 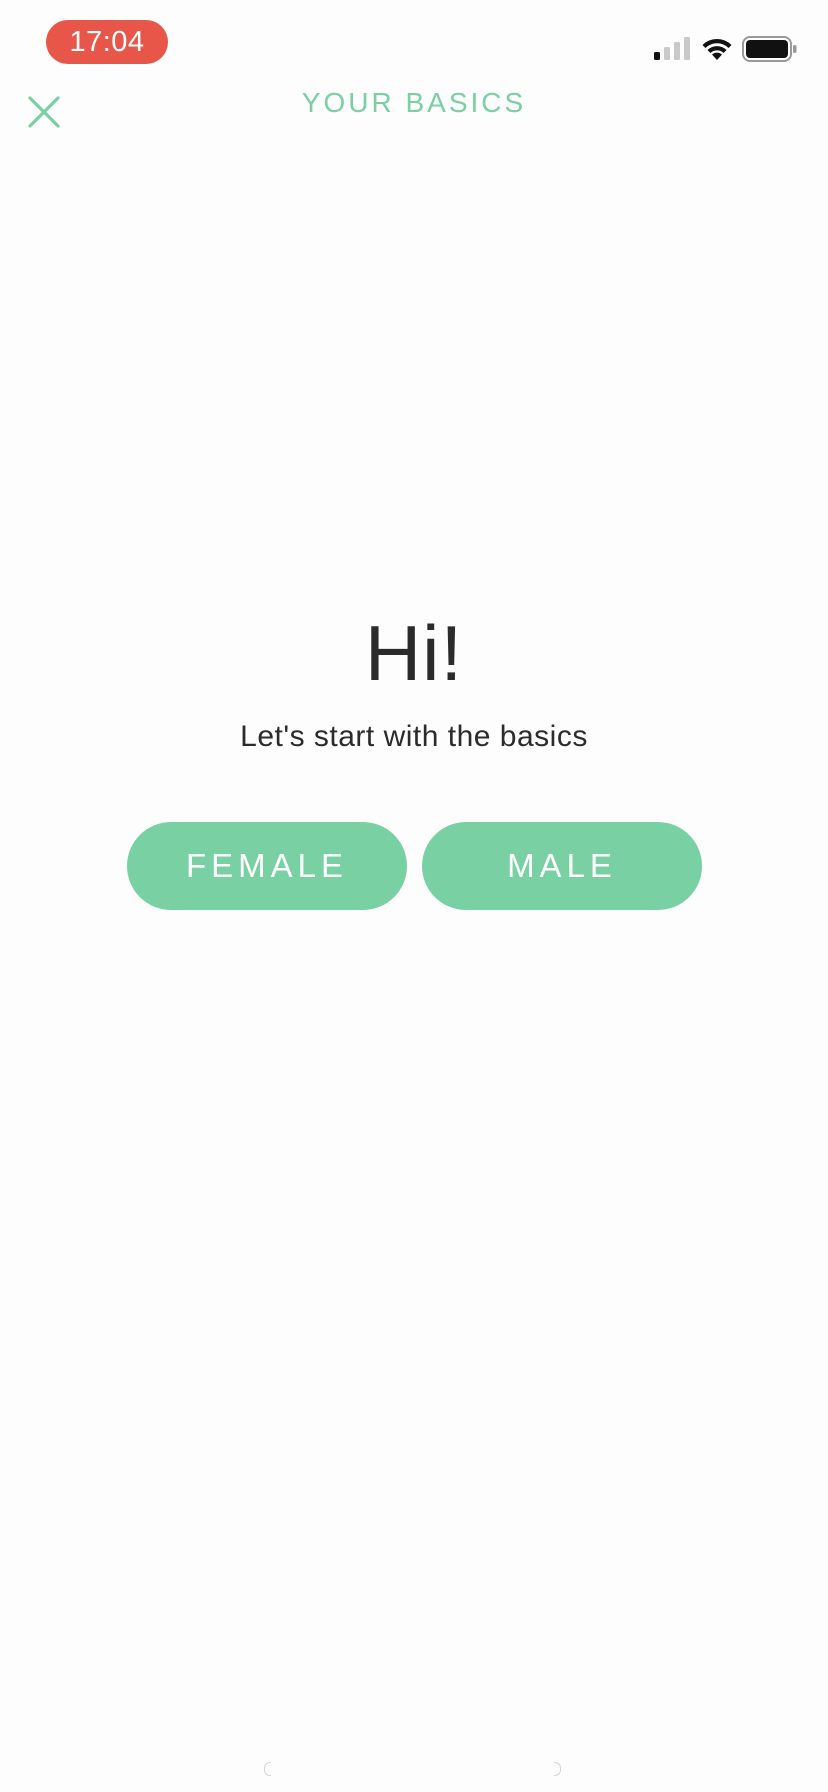 I want to click on signal-icon, so click(x=672, y=48).